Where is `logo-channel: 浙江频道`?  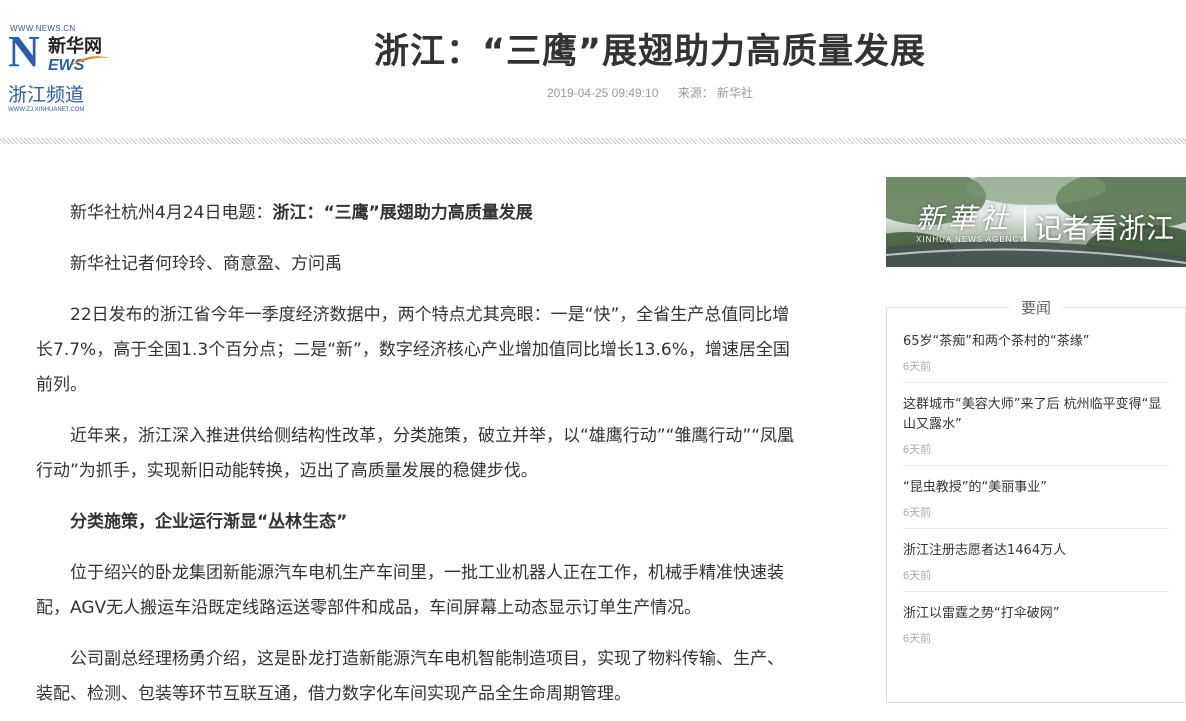
logo-channel: 浙江频道 is located at coordinates (46, 95).